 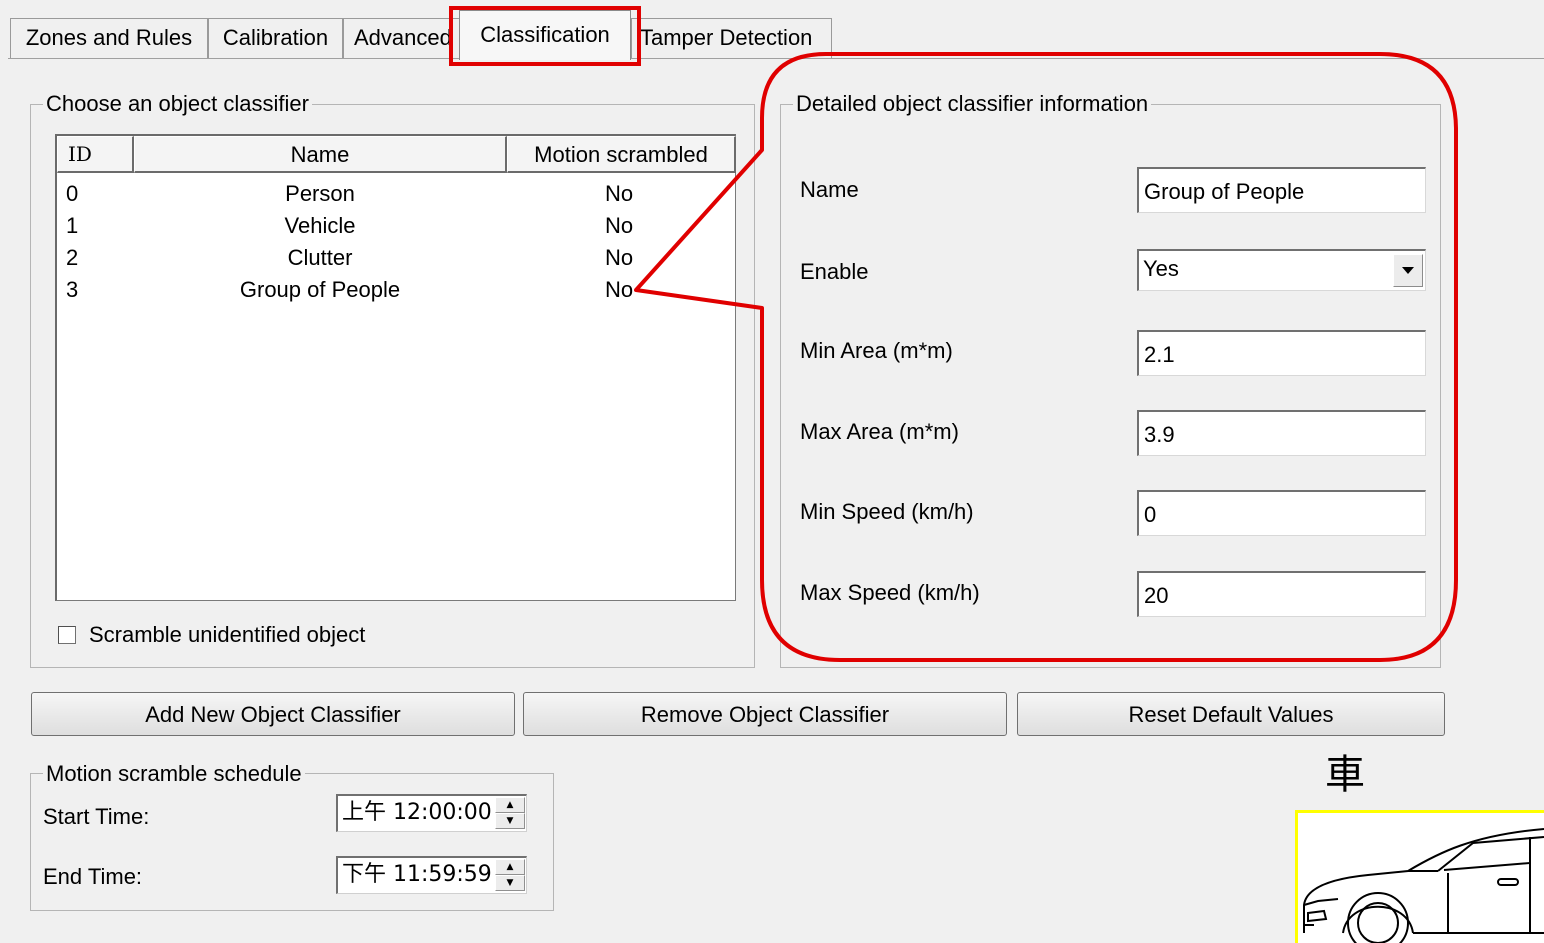 I want to click on scramble-unidentified-checkbox, so click(x=67, y=635).